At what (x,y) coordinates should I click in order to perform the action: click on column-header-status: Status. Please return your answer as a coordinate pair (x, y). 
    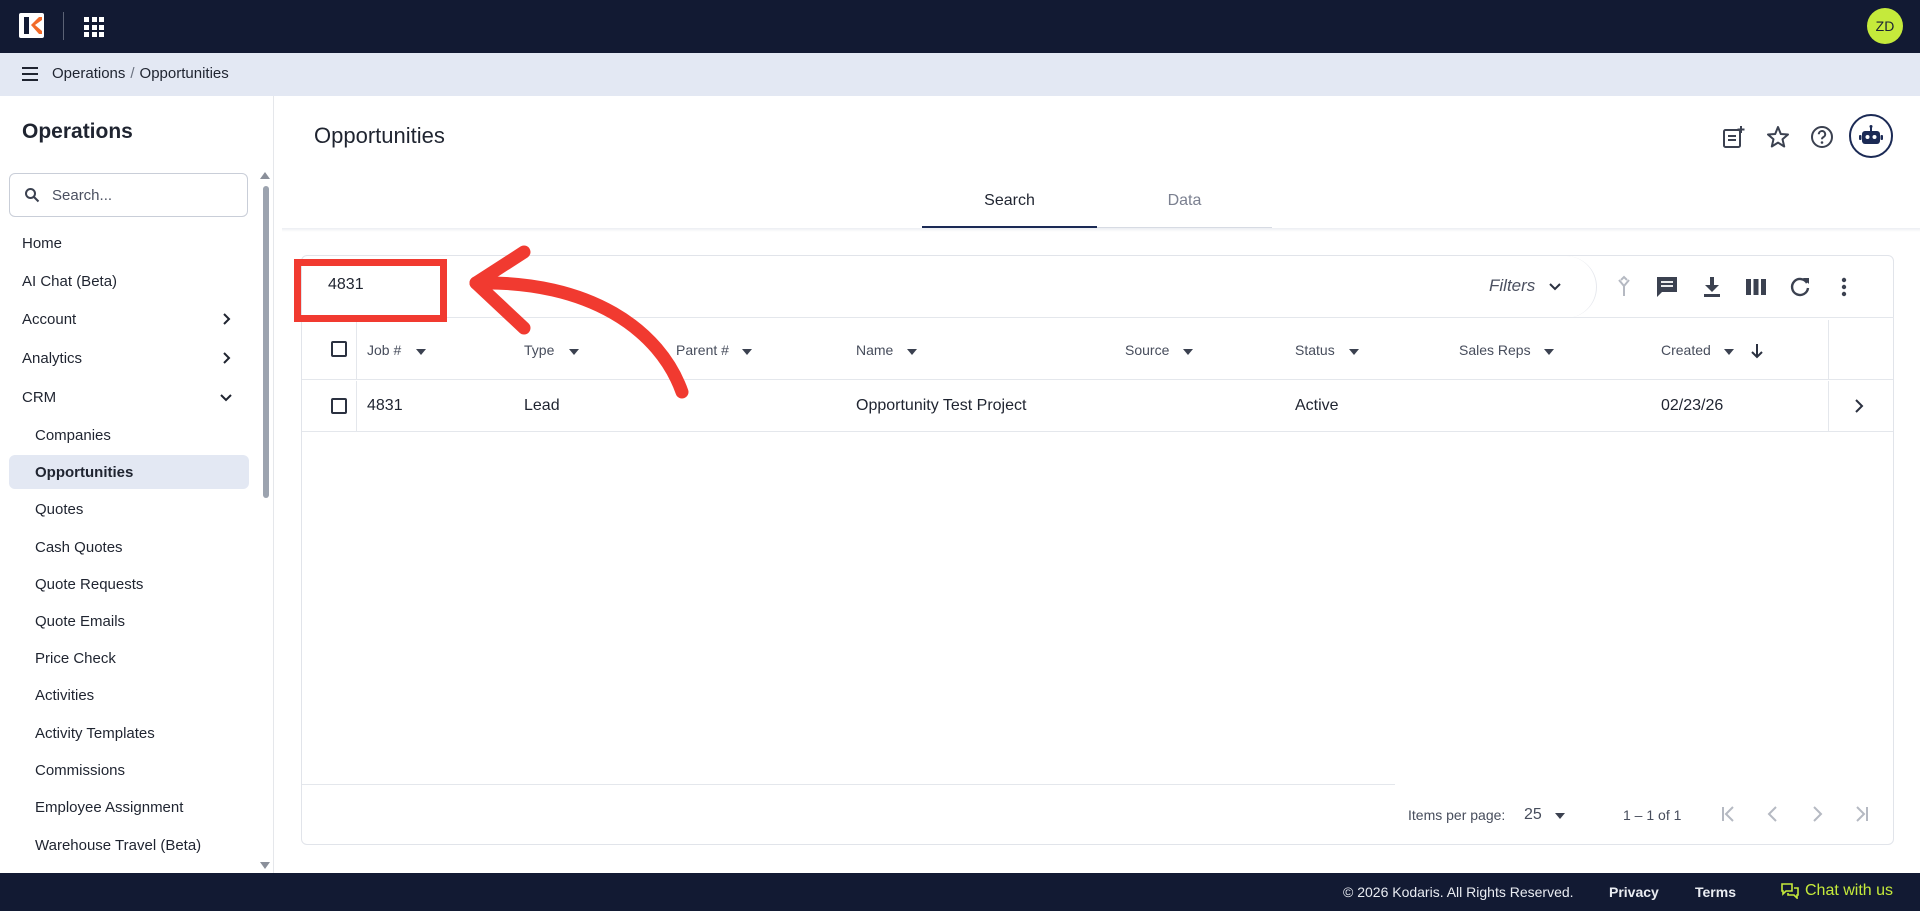
    Looking at the image, I should click on (1315, 350).